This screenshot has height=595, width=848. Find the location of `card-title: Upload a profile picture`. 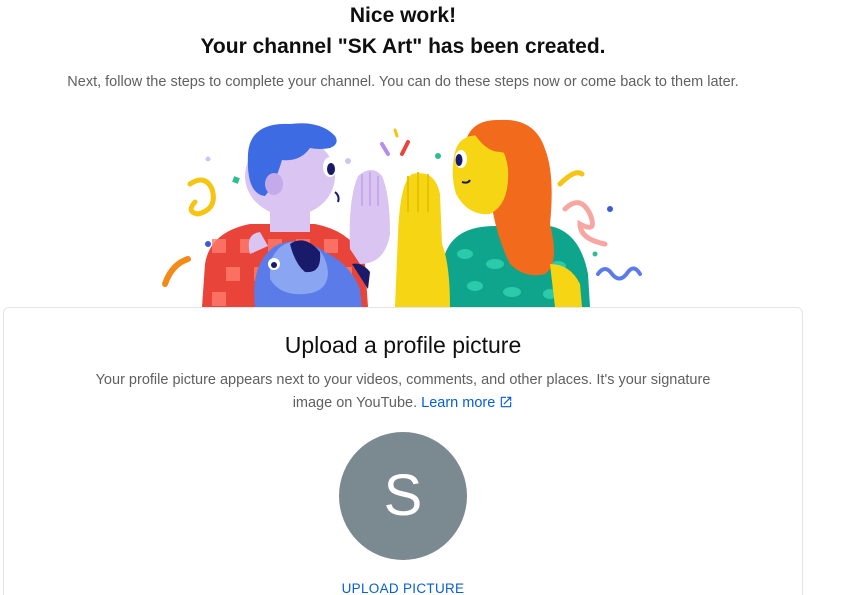

card-title: Upload a profile picture is located at coordinates (403, 345).